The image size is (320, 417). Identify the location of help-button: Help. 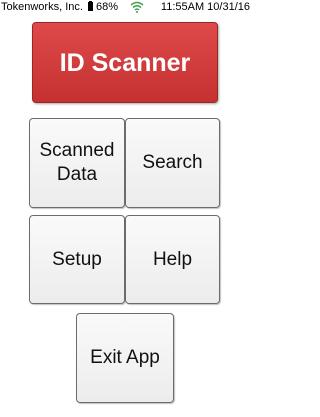
(172, 259).